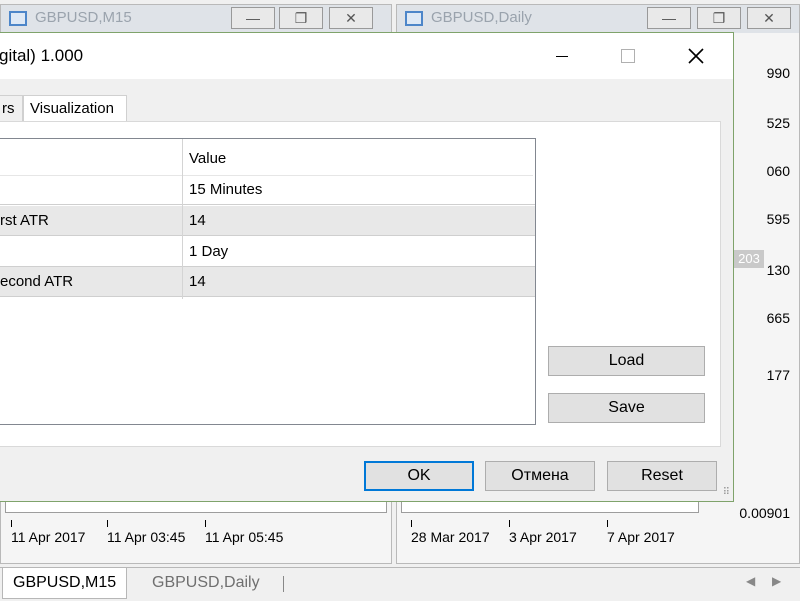 The width and height of the screenshot is (800, 601). I want to click on close-icon, so click(696, 56).